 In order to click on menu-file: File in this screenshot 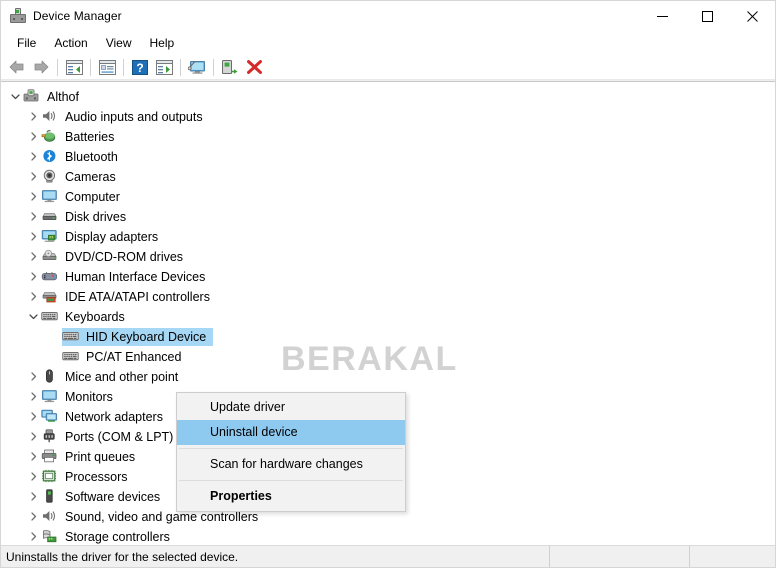, I will do `click(26, 43)`.